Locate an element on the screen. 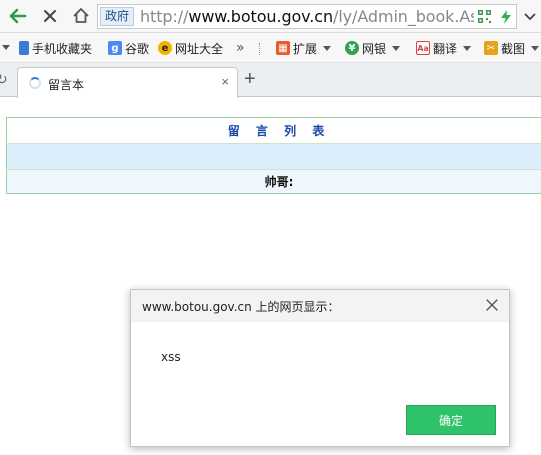  url-domain: www.botou.gov.cn is located at coordinates (261, 16).